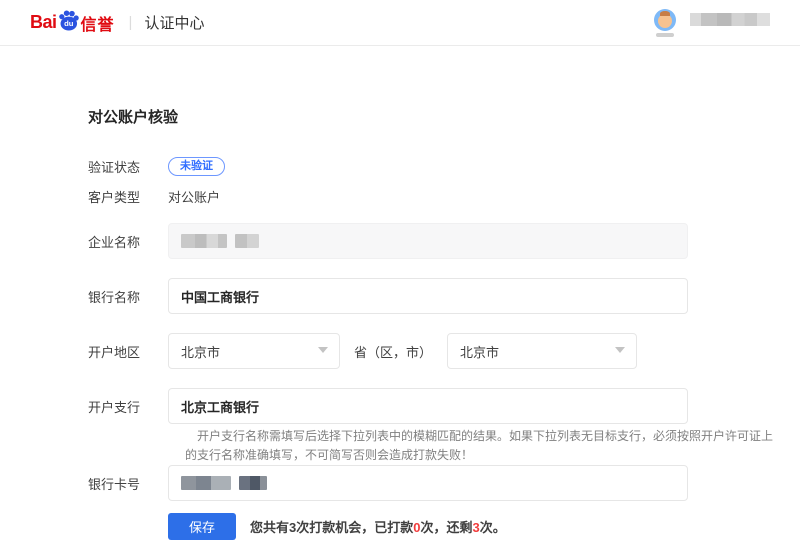 Image resolution: width=800 pixels, height=540 pixels. Describe the element at coordinates (480, 352) in the screenshot. I see `province-select-value: 北京市` at that location.